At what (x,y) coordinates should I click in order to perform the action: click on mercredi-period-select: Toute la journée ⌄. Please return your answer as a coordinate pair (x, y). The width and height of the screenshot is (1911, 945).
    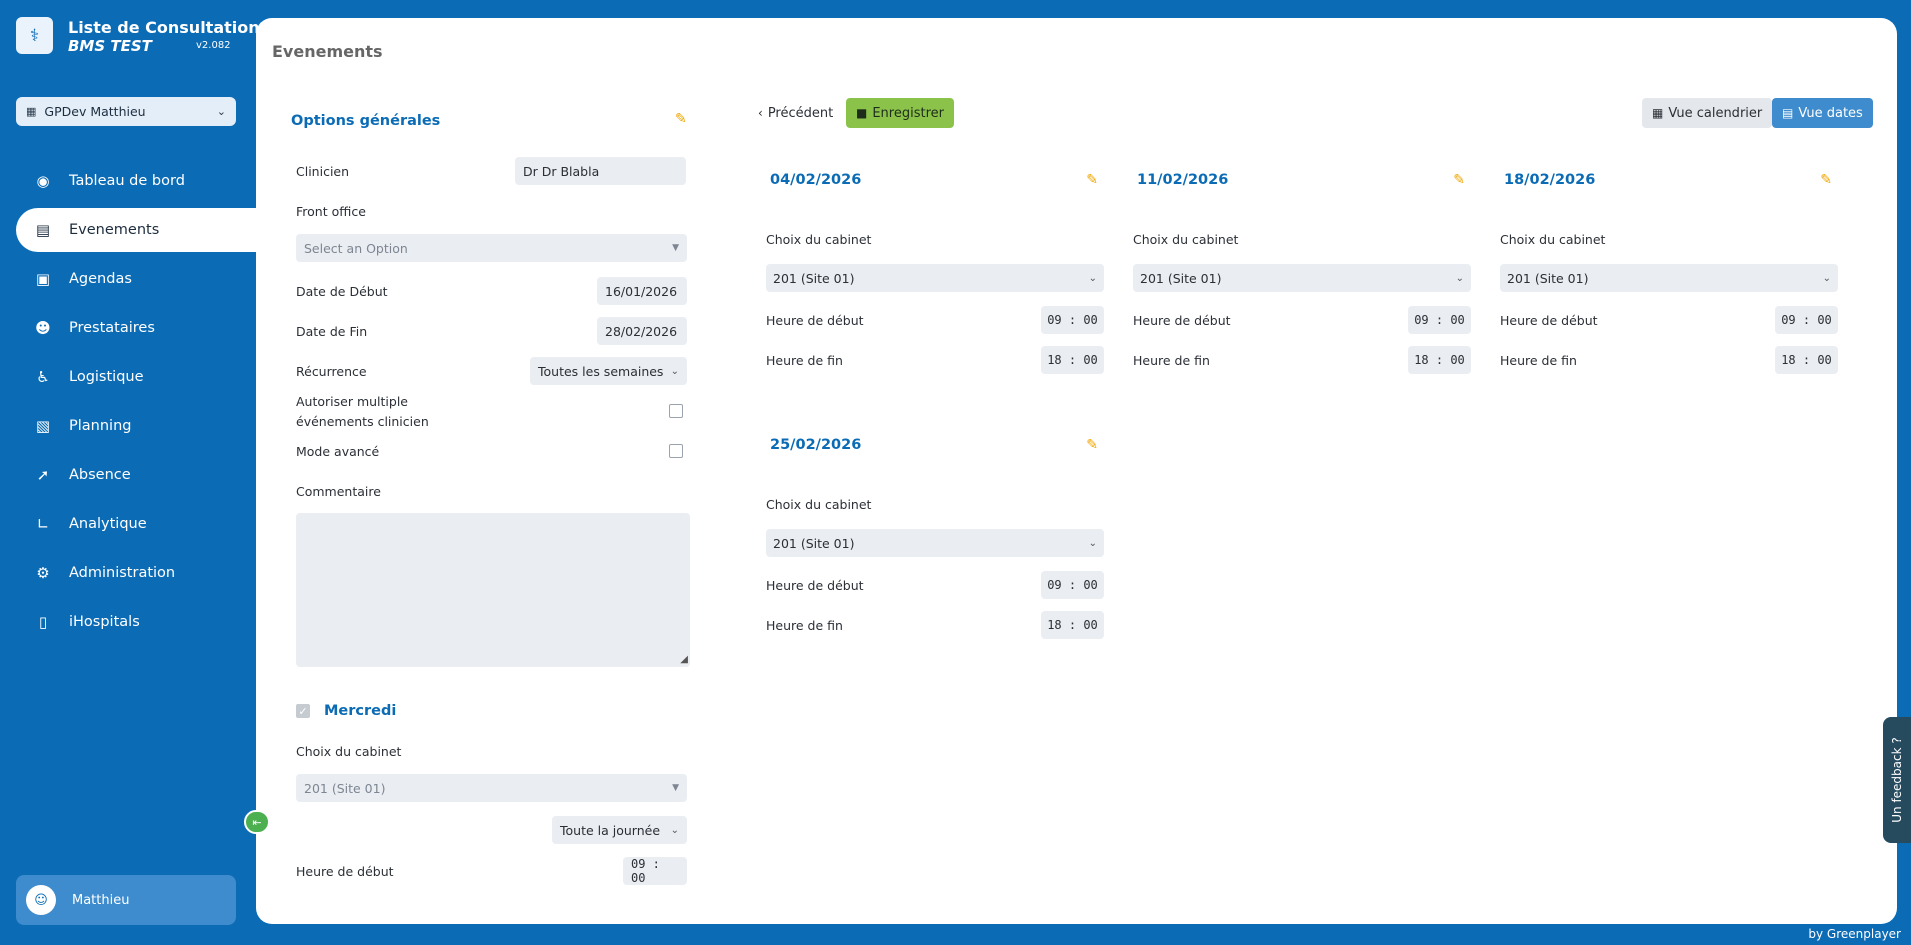
    Looking at the image, I should click on (619, 830).